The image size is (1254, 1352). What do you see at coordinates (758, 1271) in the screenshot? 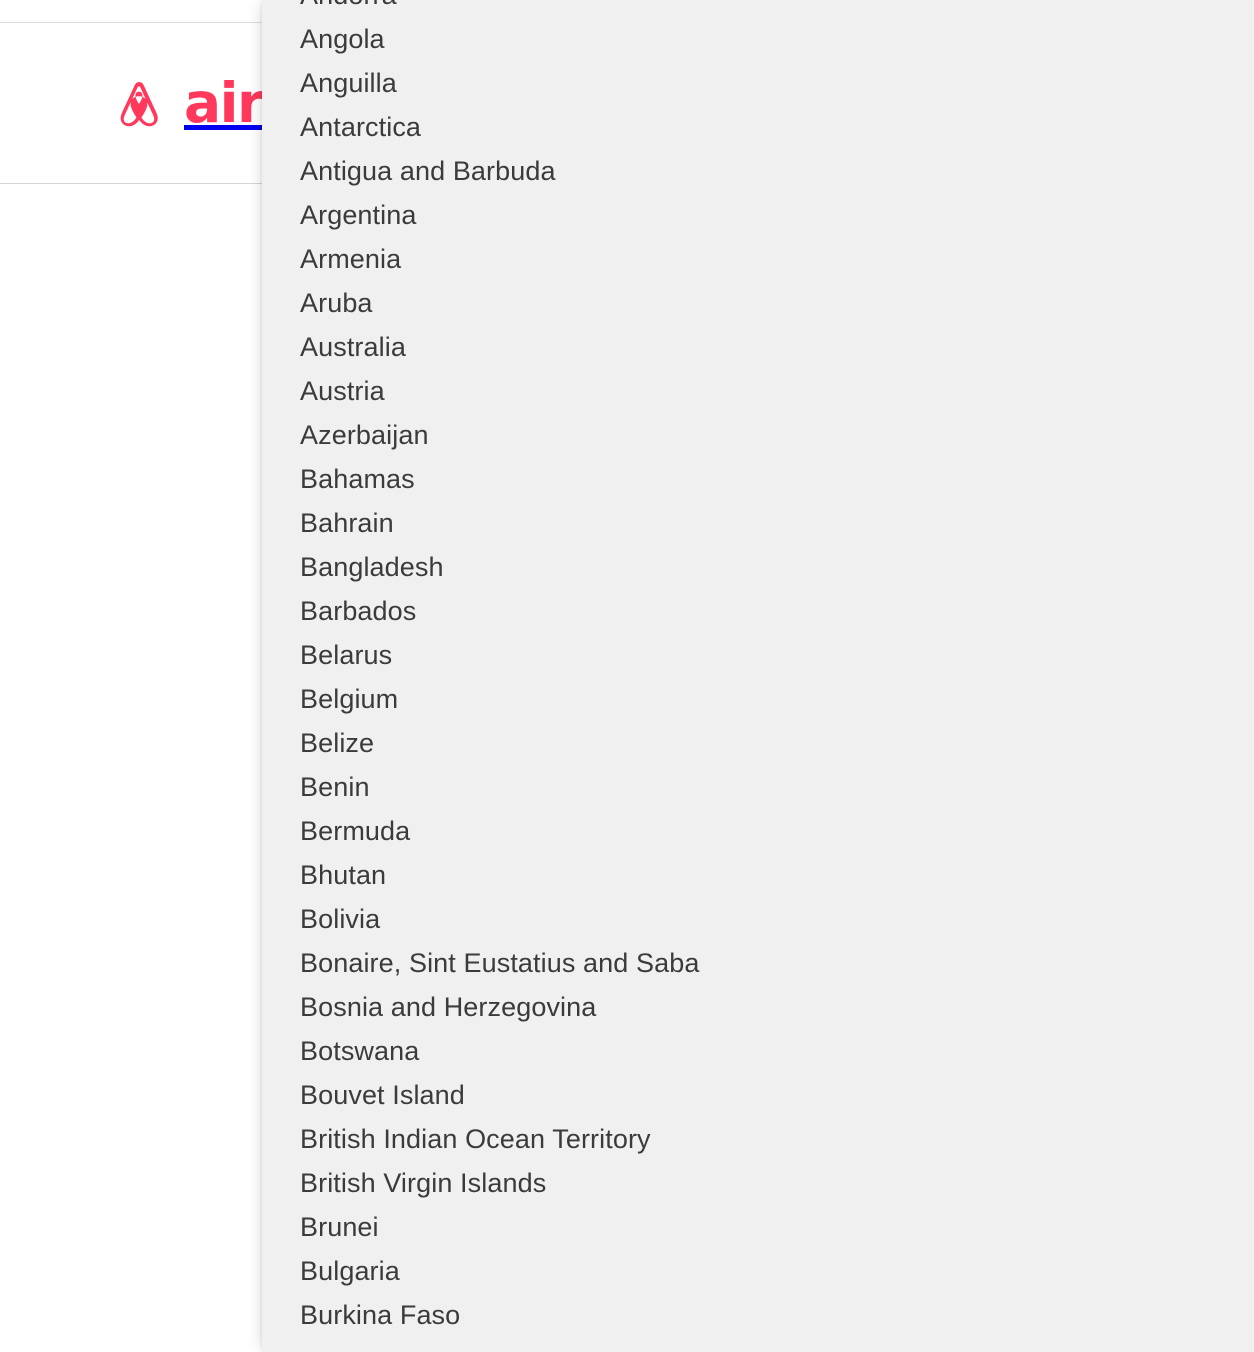
I see `country-option: Bulgaria` at bounding box center [758, 1271].